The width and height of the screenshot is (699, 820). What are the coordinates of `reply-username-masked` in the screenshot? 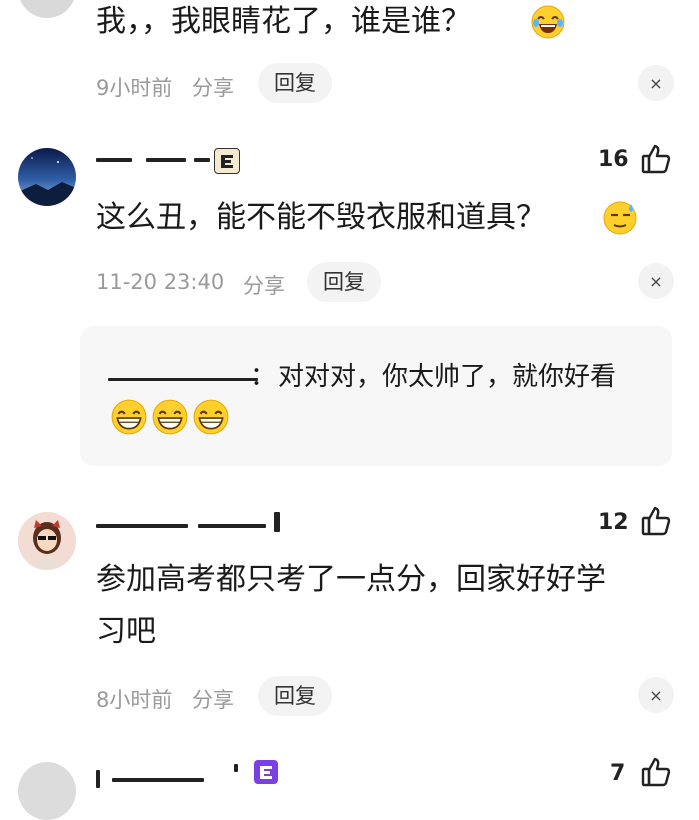 It's located at (183, 379).